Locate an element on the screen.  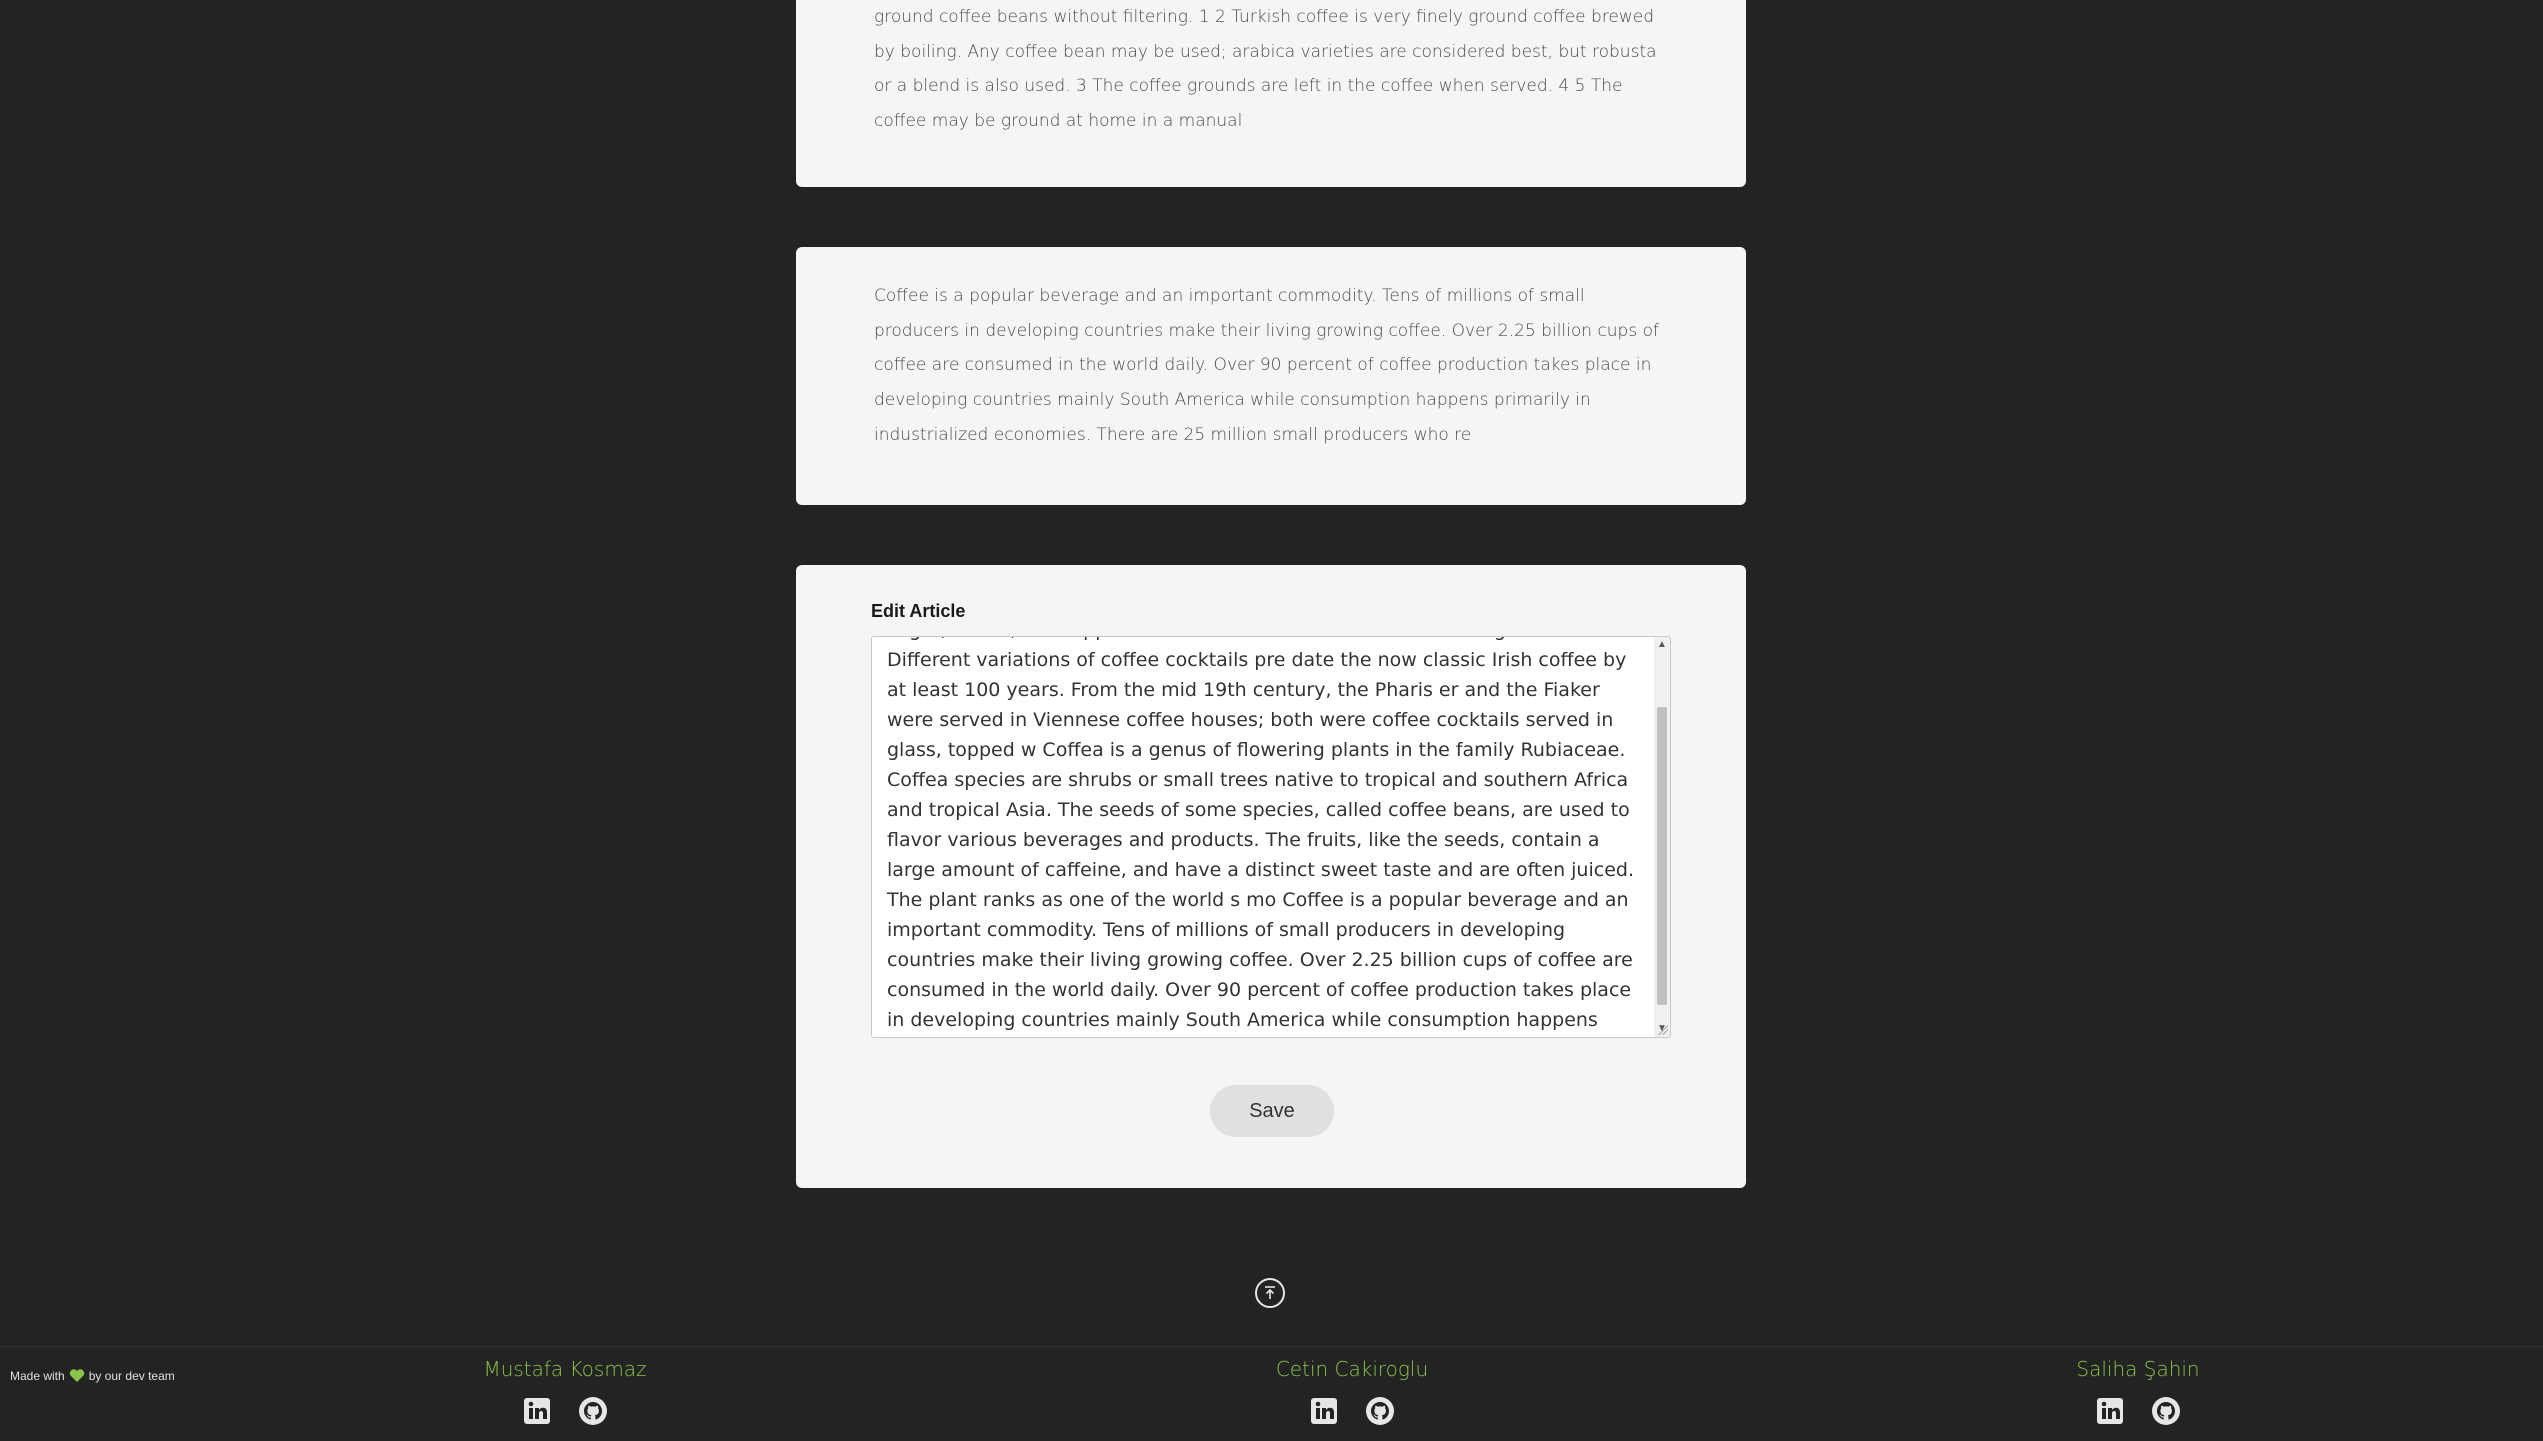
textarea-scrollbar: ▲ ▼ is located at coordinates (1662, 837).